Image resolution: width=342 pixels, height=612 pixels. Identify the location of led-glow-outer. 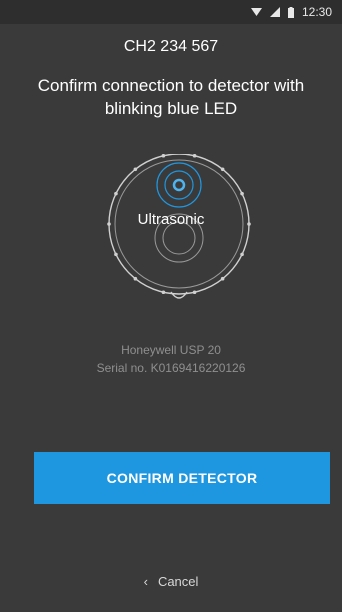
(179, 185).